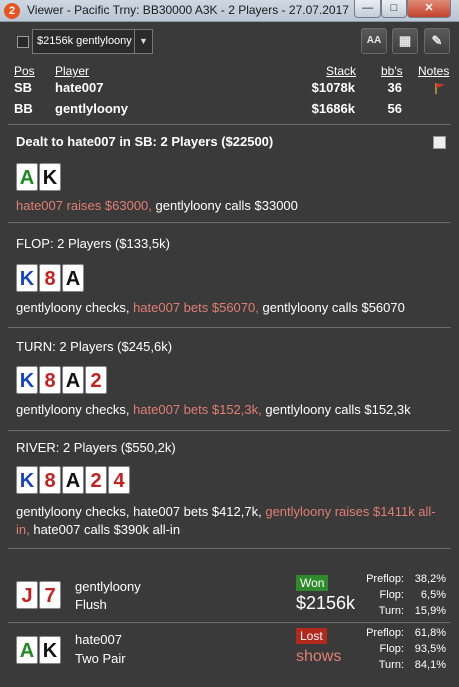 The width and height of the screenshot is (459, 687). Describe the element at coordinates (23, 42) in the screenshot. I see `select-checkbox` at that location.